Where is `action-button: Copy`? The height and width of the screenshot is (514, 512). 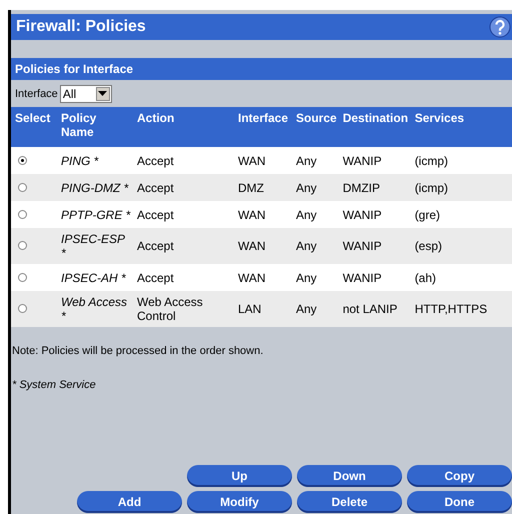
action-button: Copy is located at coordinates (459, 476).